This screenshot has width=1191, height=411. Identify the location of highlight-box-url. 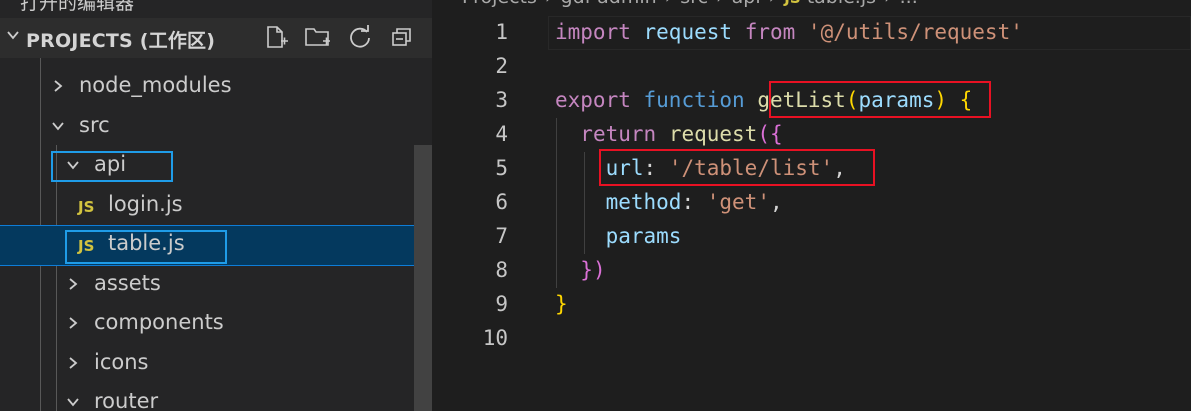
(737, 167).